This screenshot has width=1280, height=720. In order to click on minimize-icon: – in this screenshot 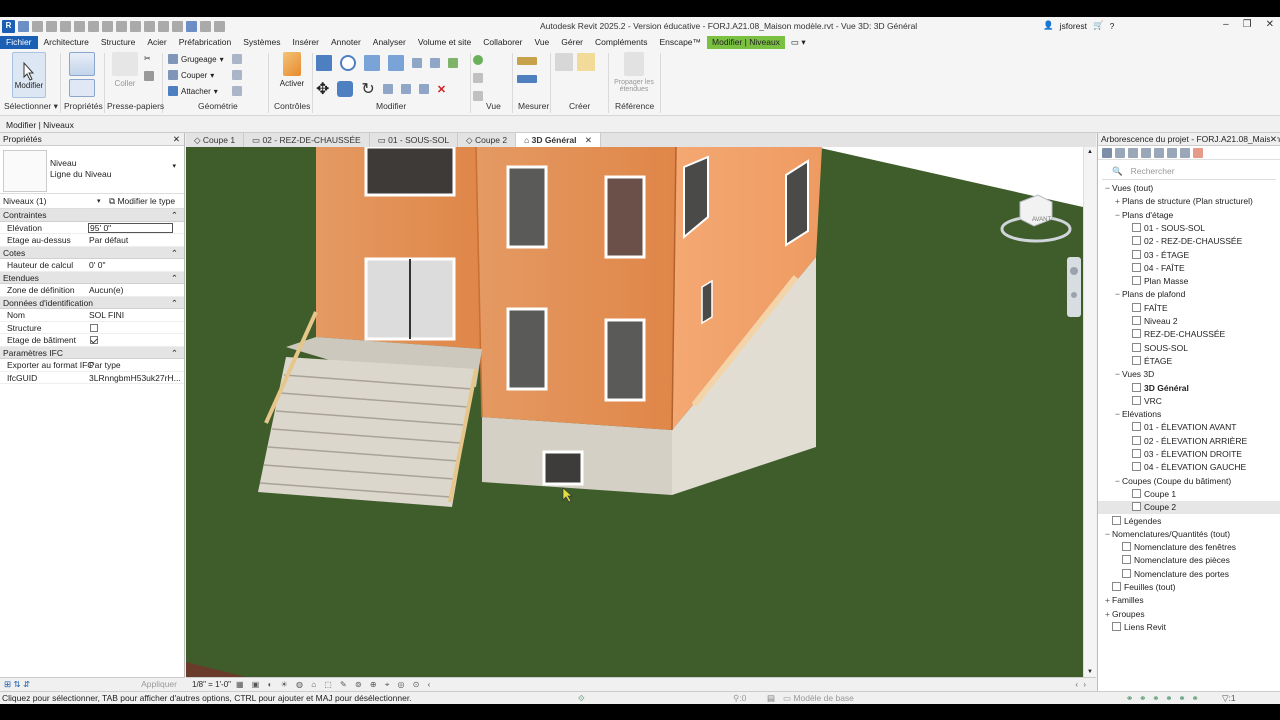, I will do `click(1226, 24)`.